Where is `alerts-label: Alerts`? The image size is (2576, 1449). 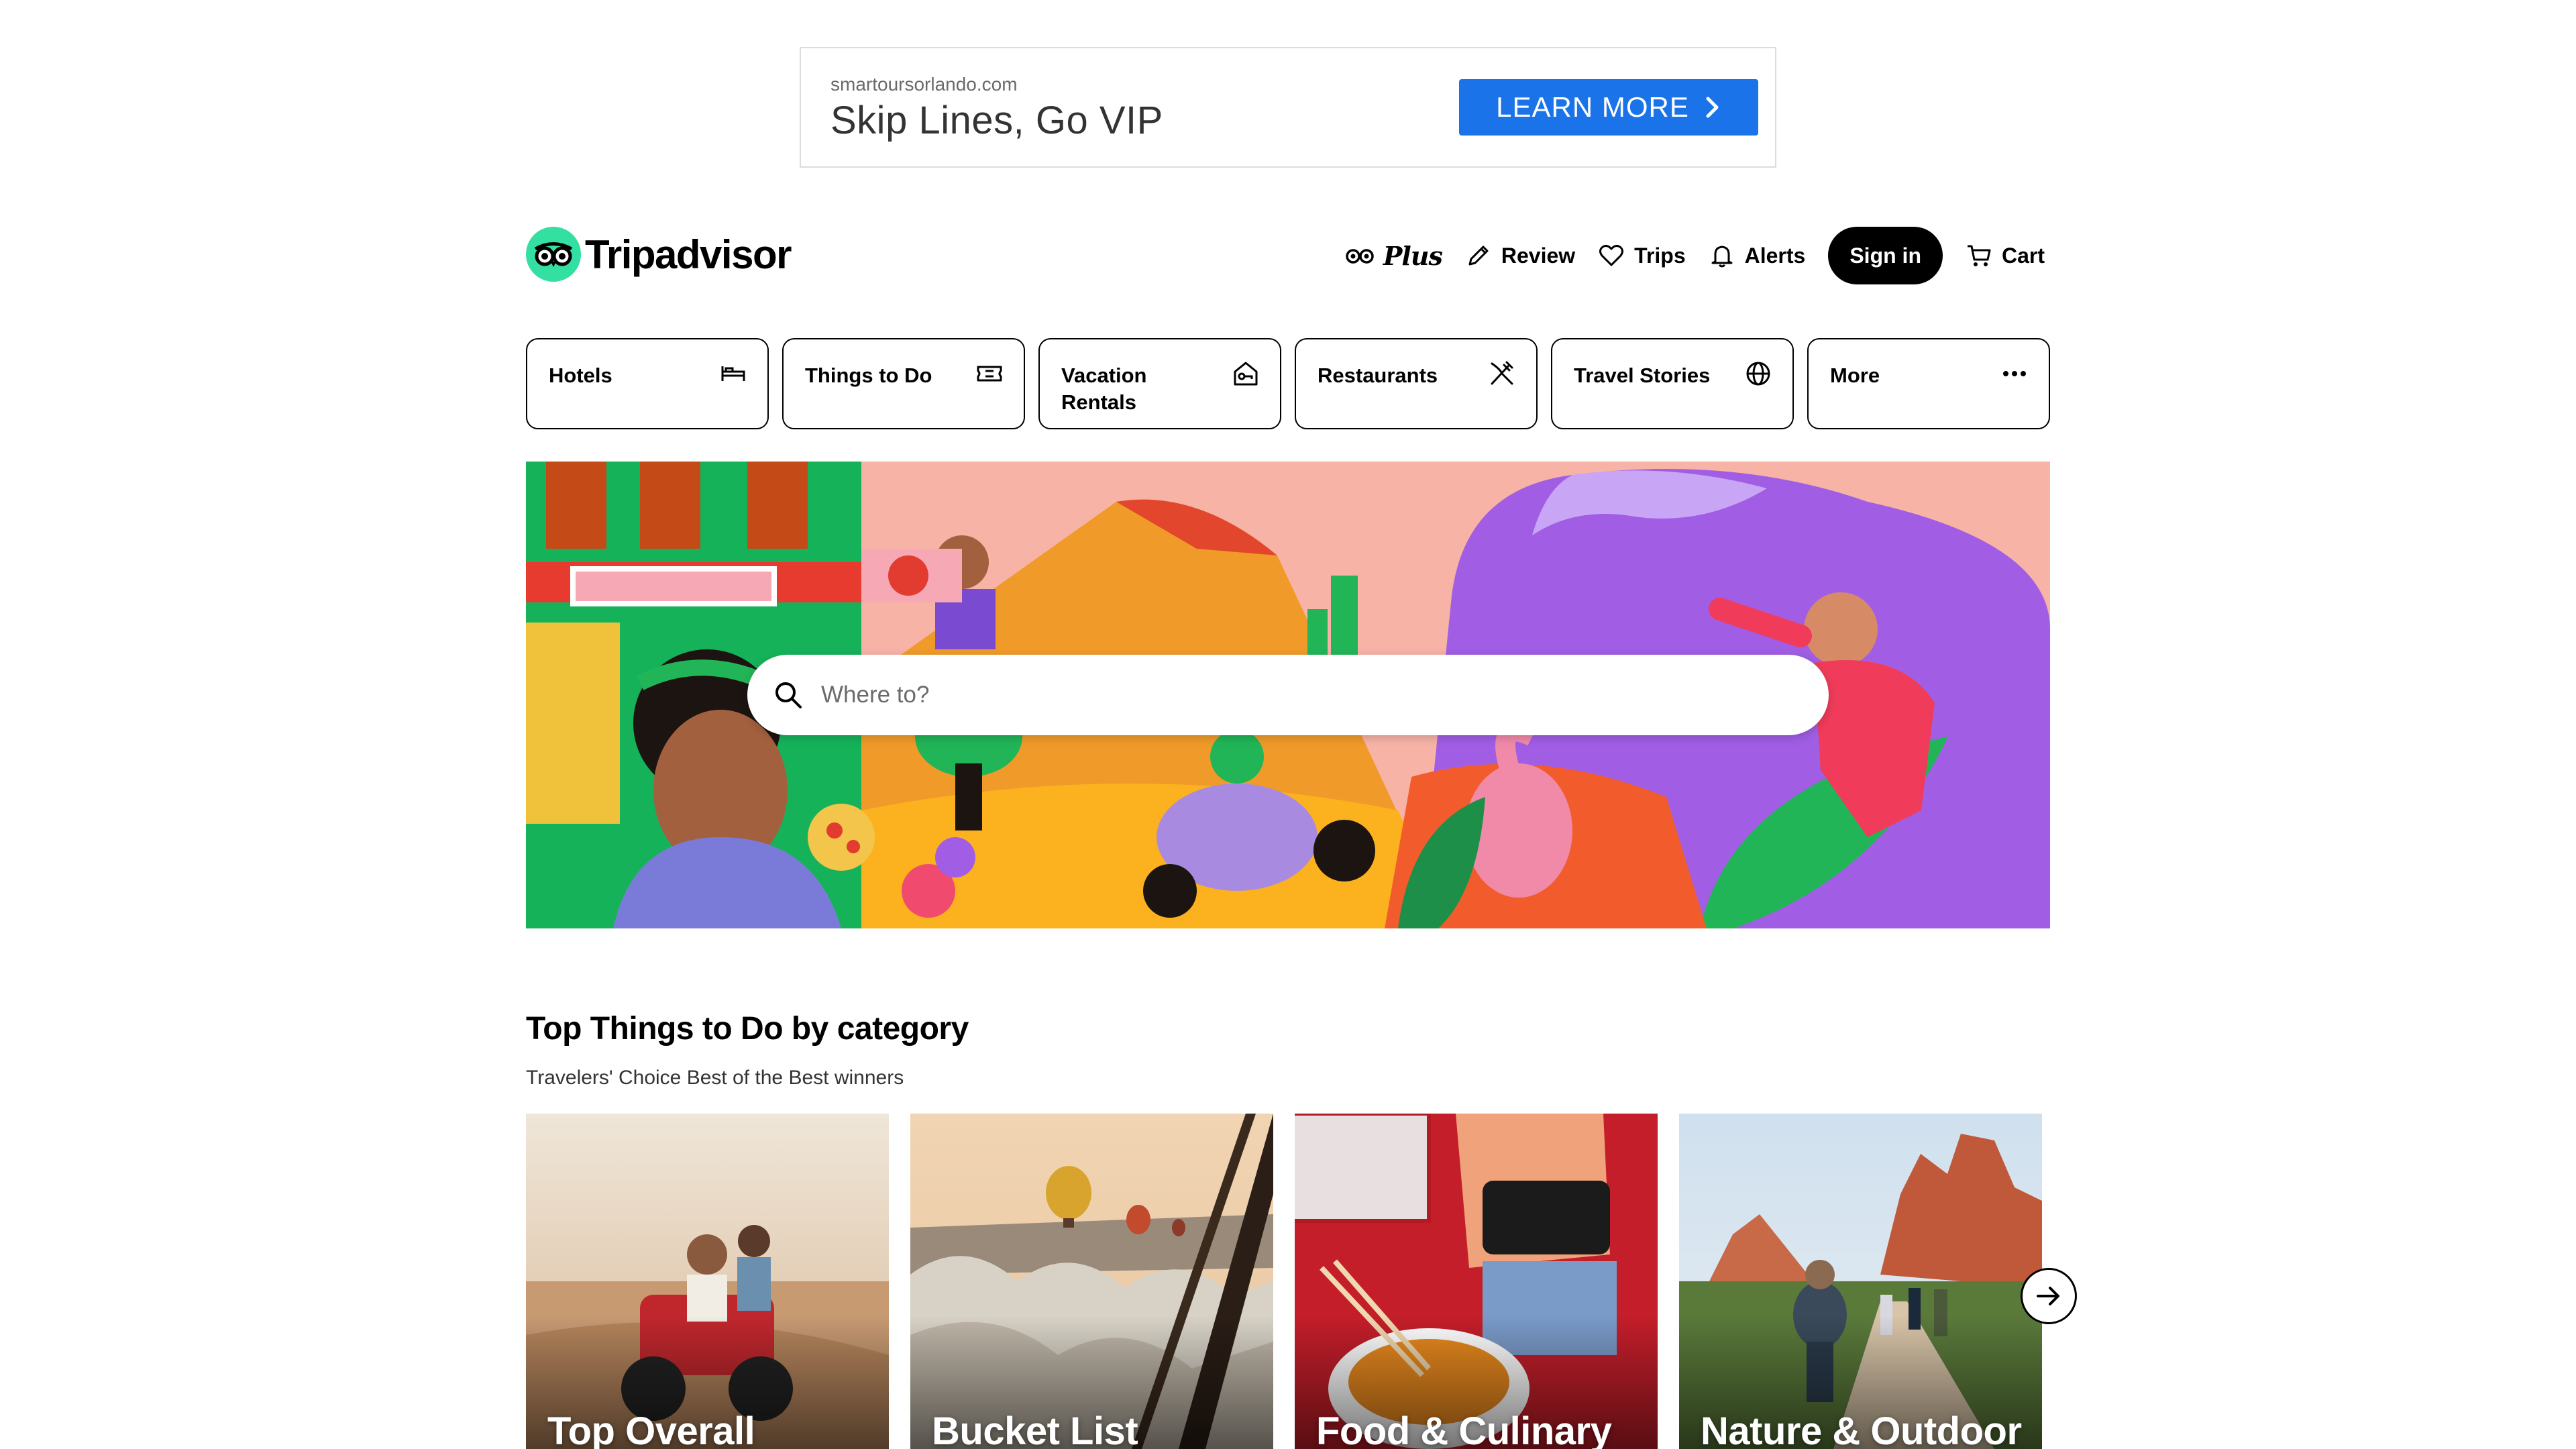 alerts-label: Alerts is located at coordinates (1775, 255).